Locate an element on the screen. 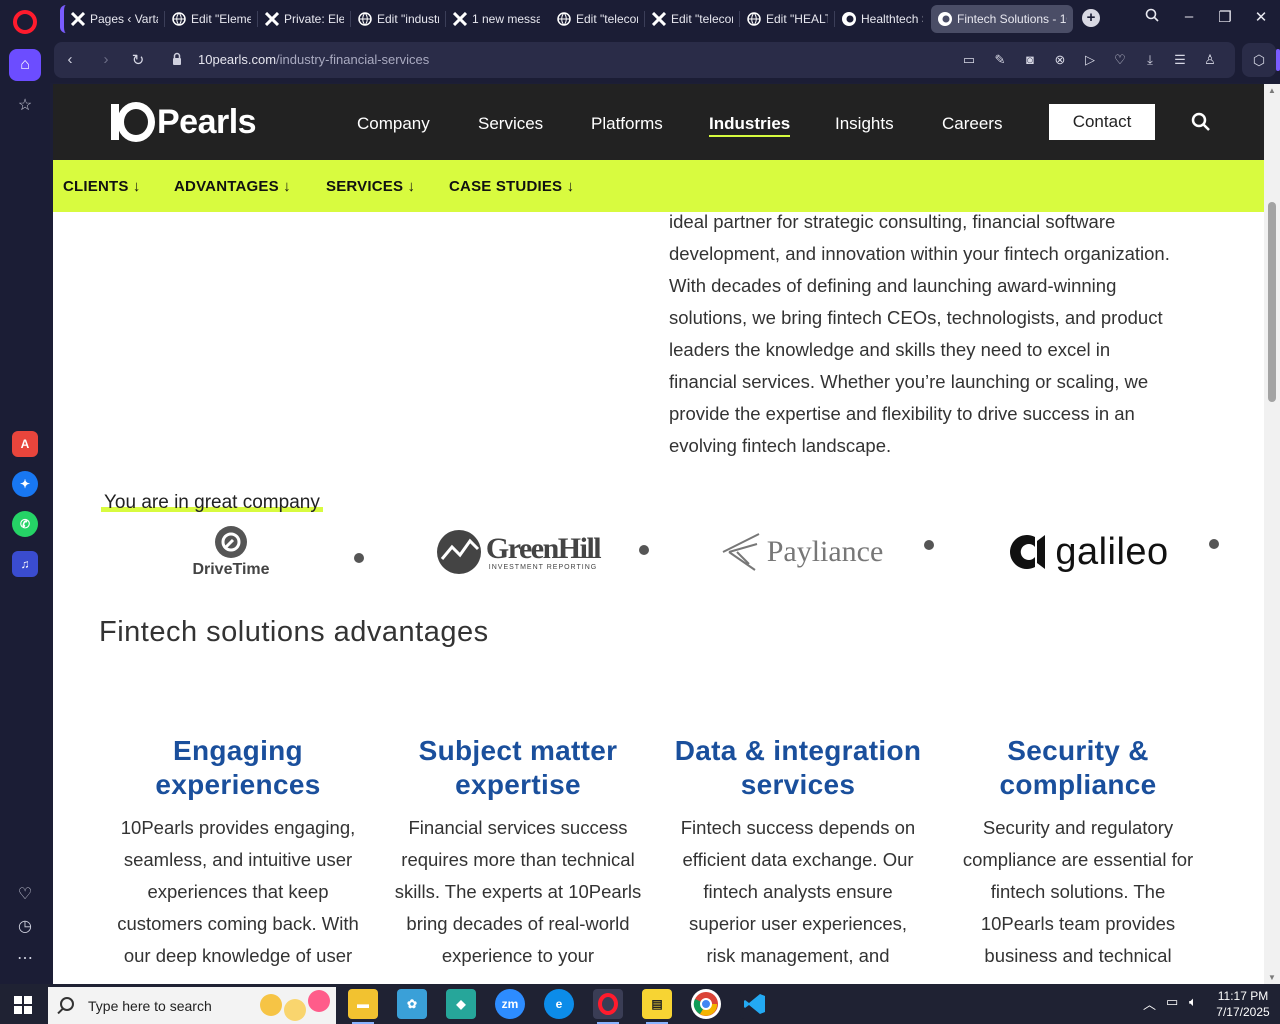  download-icon: ⤓ is located at coordinates (1150, 60).